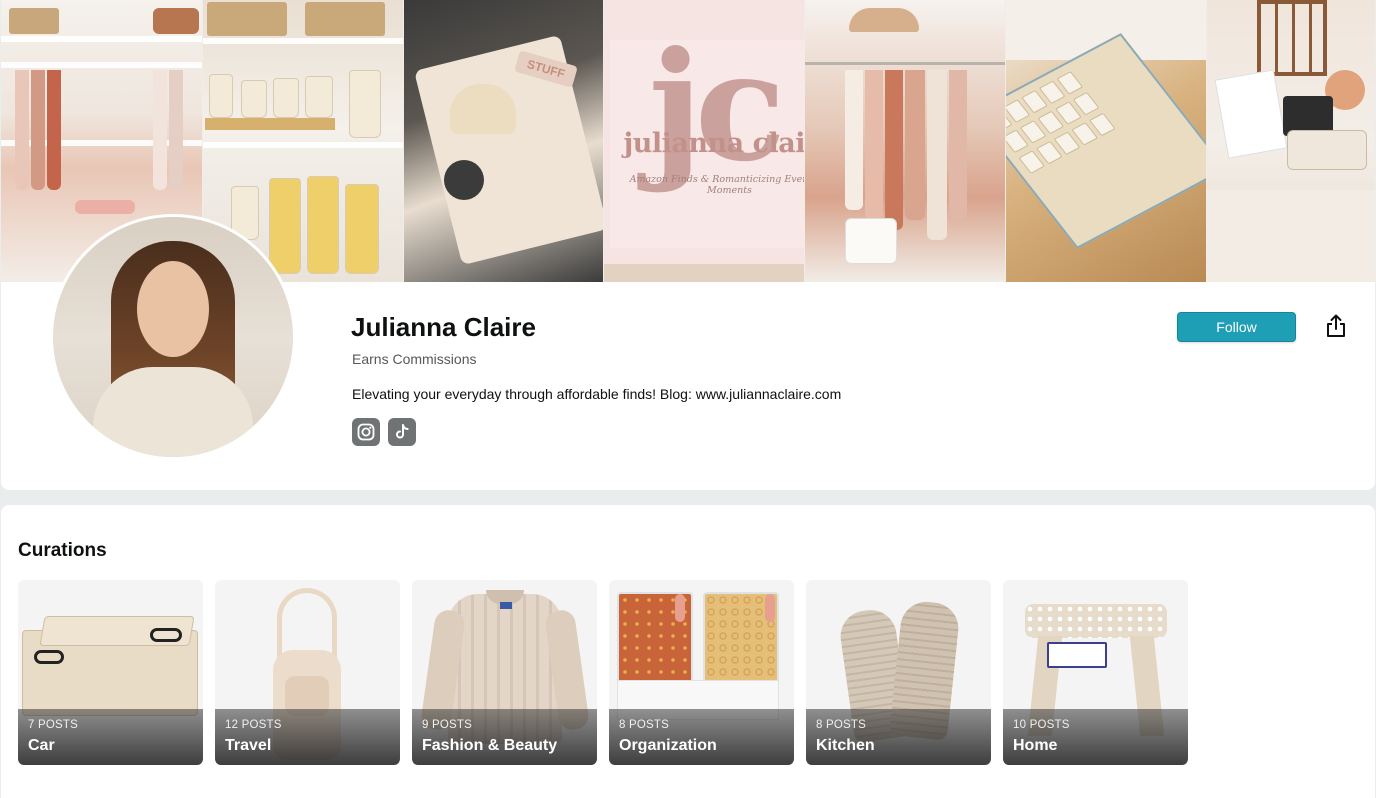 The width and height of the screenshot is (1376, 798). I want to click on curation-card-fashion-beauty: 9 POSTS Fashion & Beauty, so click(504, 672).